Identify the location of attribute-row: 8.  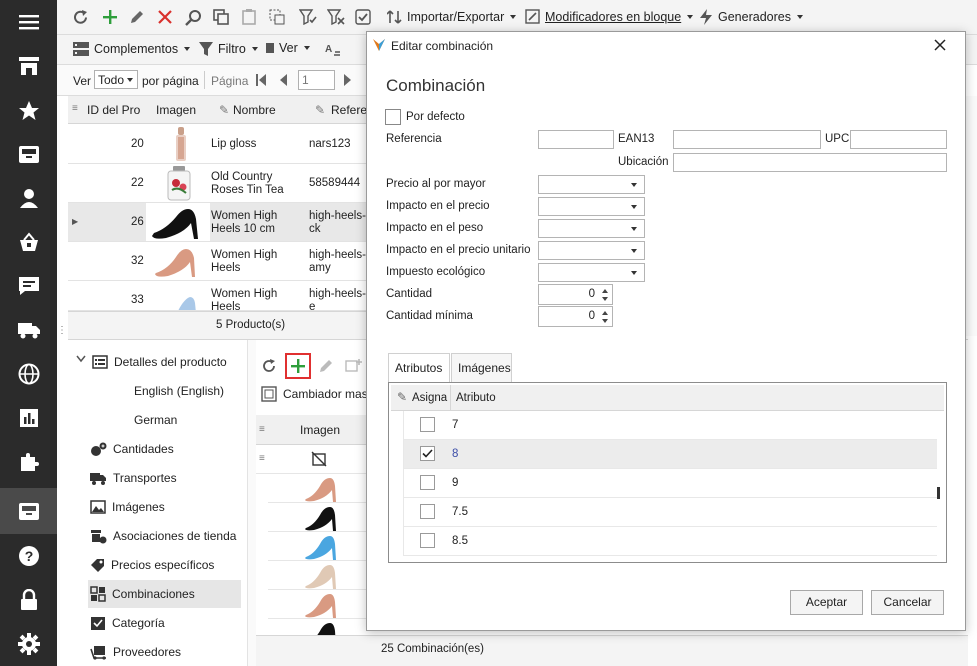
(670, 454).